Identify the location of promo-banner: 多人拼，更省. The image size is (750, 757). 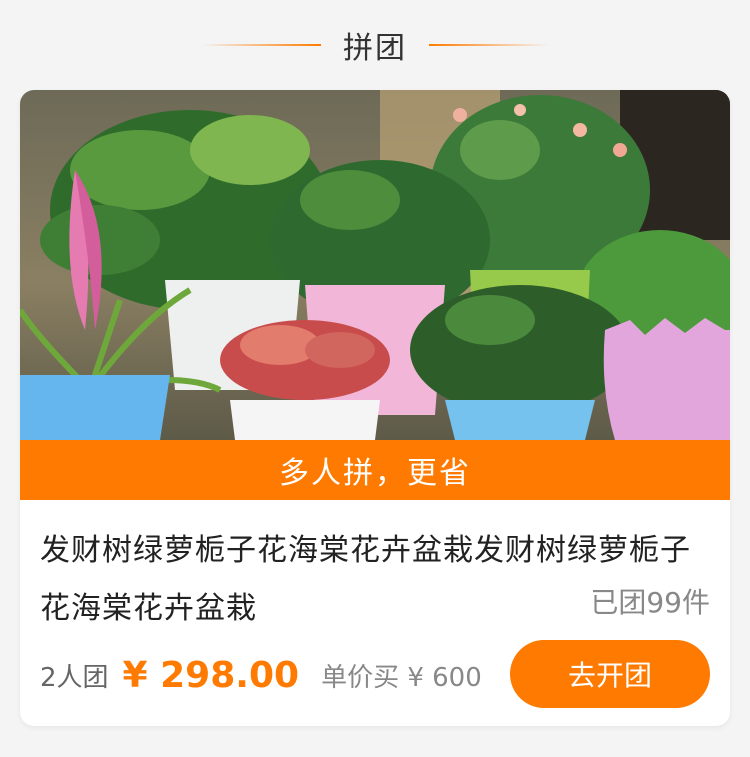
(375, 470).